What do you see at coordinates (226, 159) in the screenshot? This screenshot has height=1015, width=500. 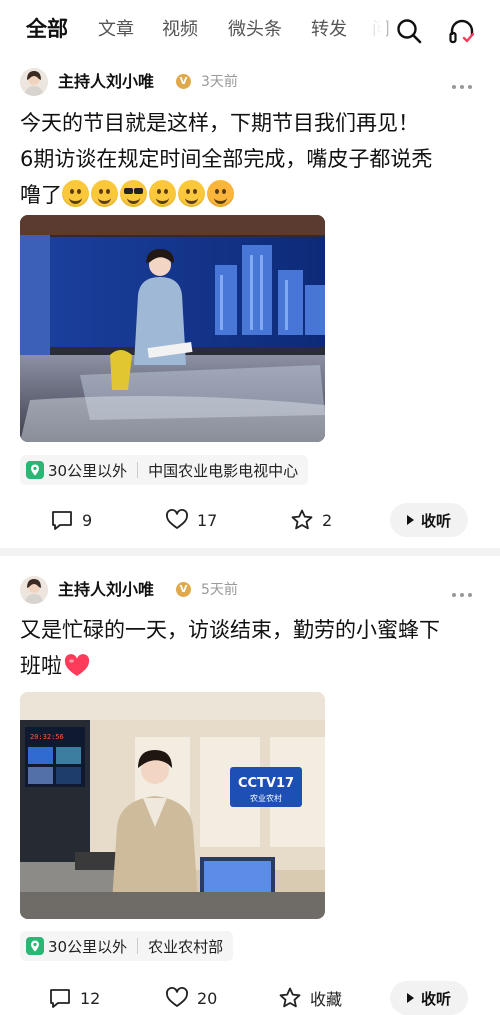 I see `post-text-line: 6期访谈在规定时间全部完成，嘴皮子都说秃` at bounding box center [226, 159].